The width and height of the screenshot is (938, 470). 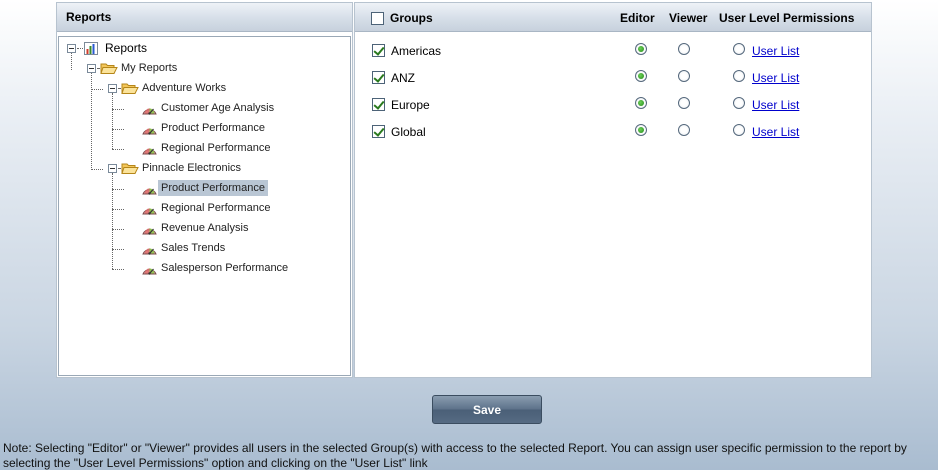 I want to click on group-row-europe: Europe User List, so click(x=613, y=104).